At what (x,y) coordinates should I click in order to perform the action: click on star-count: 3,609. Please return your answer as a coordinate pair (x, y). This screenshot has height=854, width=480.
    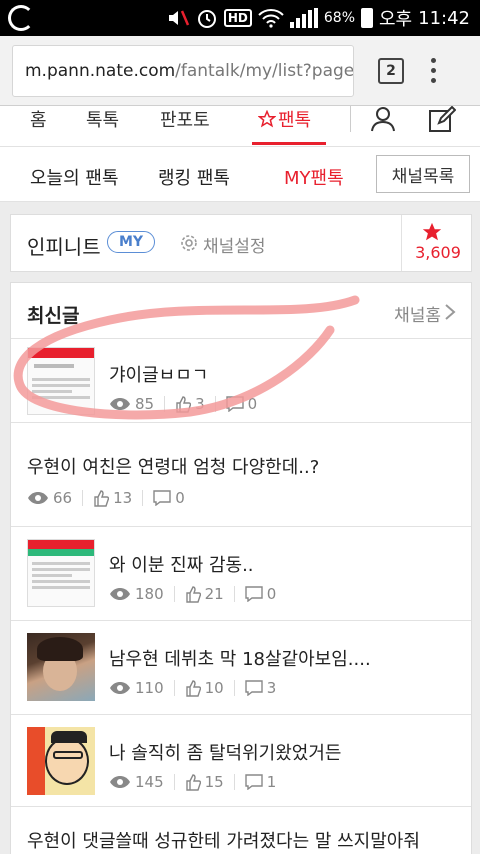
    Looking at the image, I should click on (438, 252).